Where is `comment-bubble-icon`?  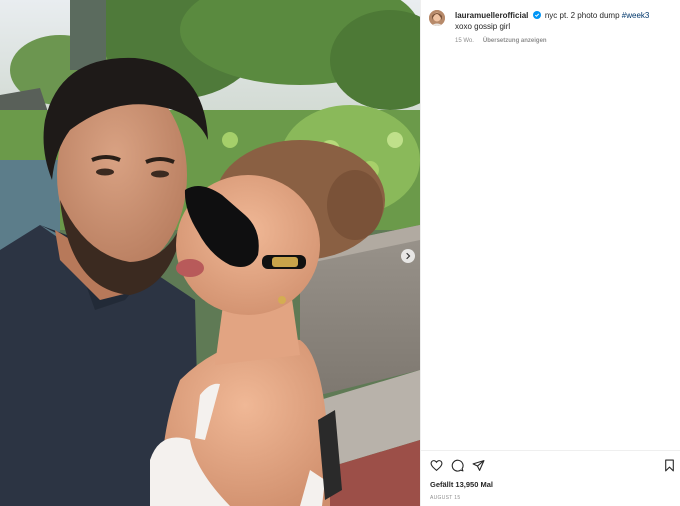 comment-bubble-icon is located at coordinates (457, 465).